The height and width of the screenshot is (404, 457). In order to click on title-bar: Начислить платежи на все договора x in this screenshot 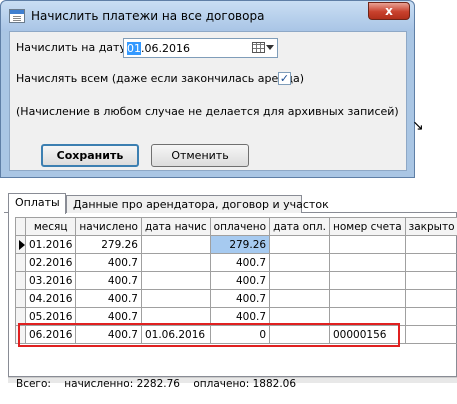, I will do `click(207, 16)`.